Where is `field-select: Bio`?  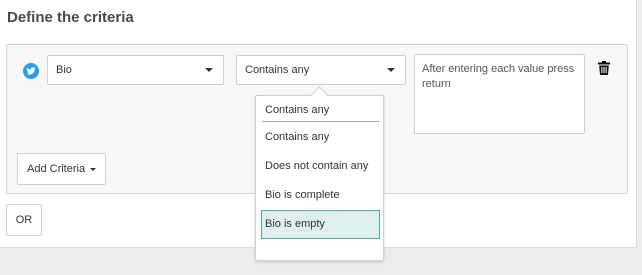
field-select: Bio is located at coordinates (135, 70).